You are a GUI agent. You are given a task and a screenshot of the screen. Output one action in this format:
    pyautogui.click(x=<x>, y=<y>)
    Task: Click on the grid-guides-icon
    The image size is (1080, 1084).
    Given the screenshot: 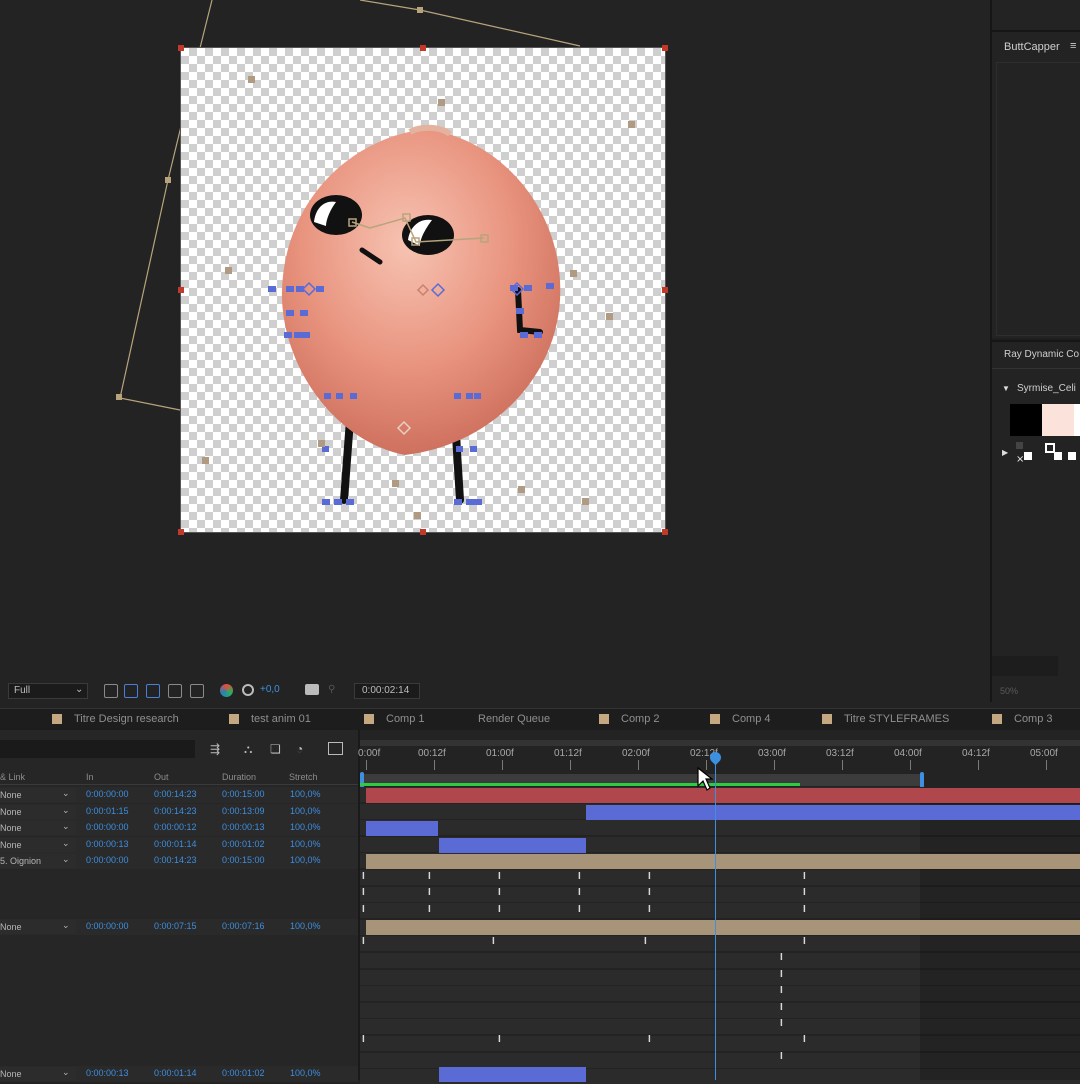 What is the action you would take?
    pyautogui.click(x=197, y=691)
    